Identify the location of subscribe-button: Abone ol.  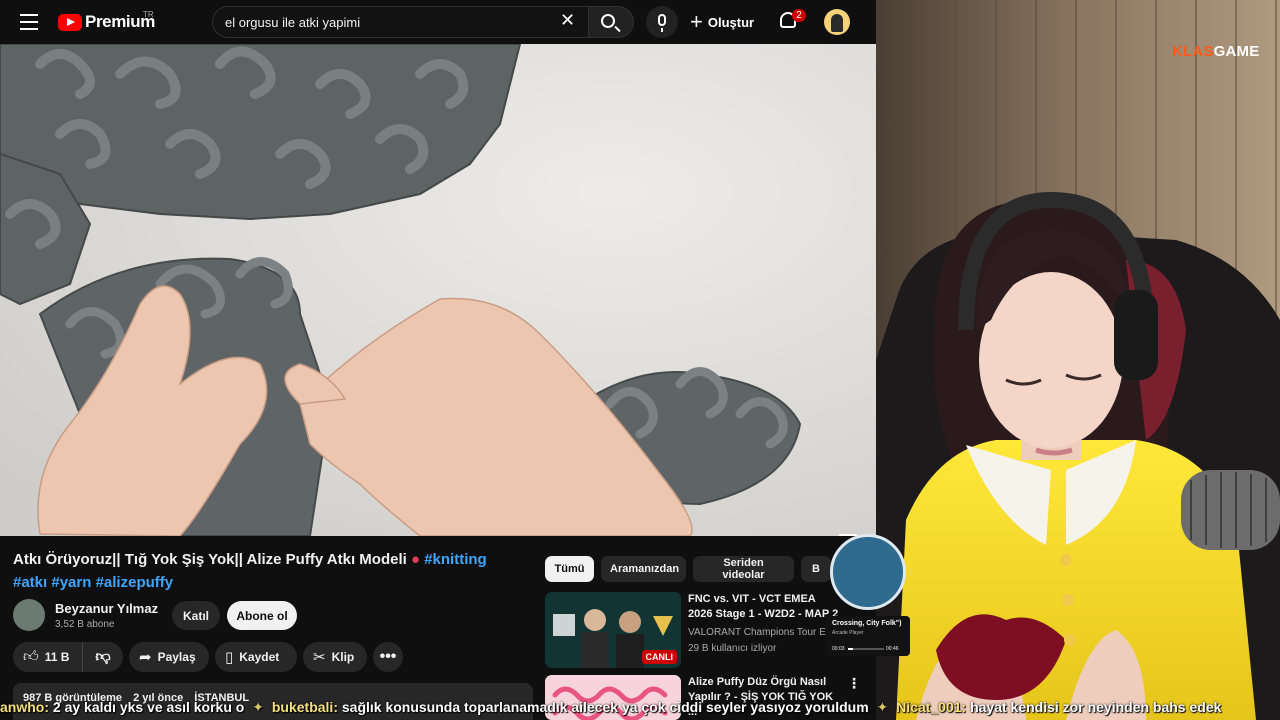
(262, 615).